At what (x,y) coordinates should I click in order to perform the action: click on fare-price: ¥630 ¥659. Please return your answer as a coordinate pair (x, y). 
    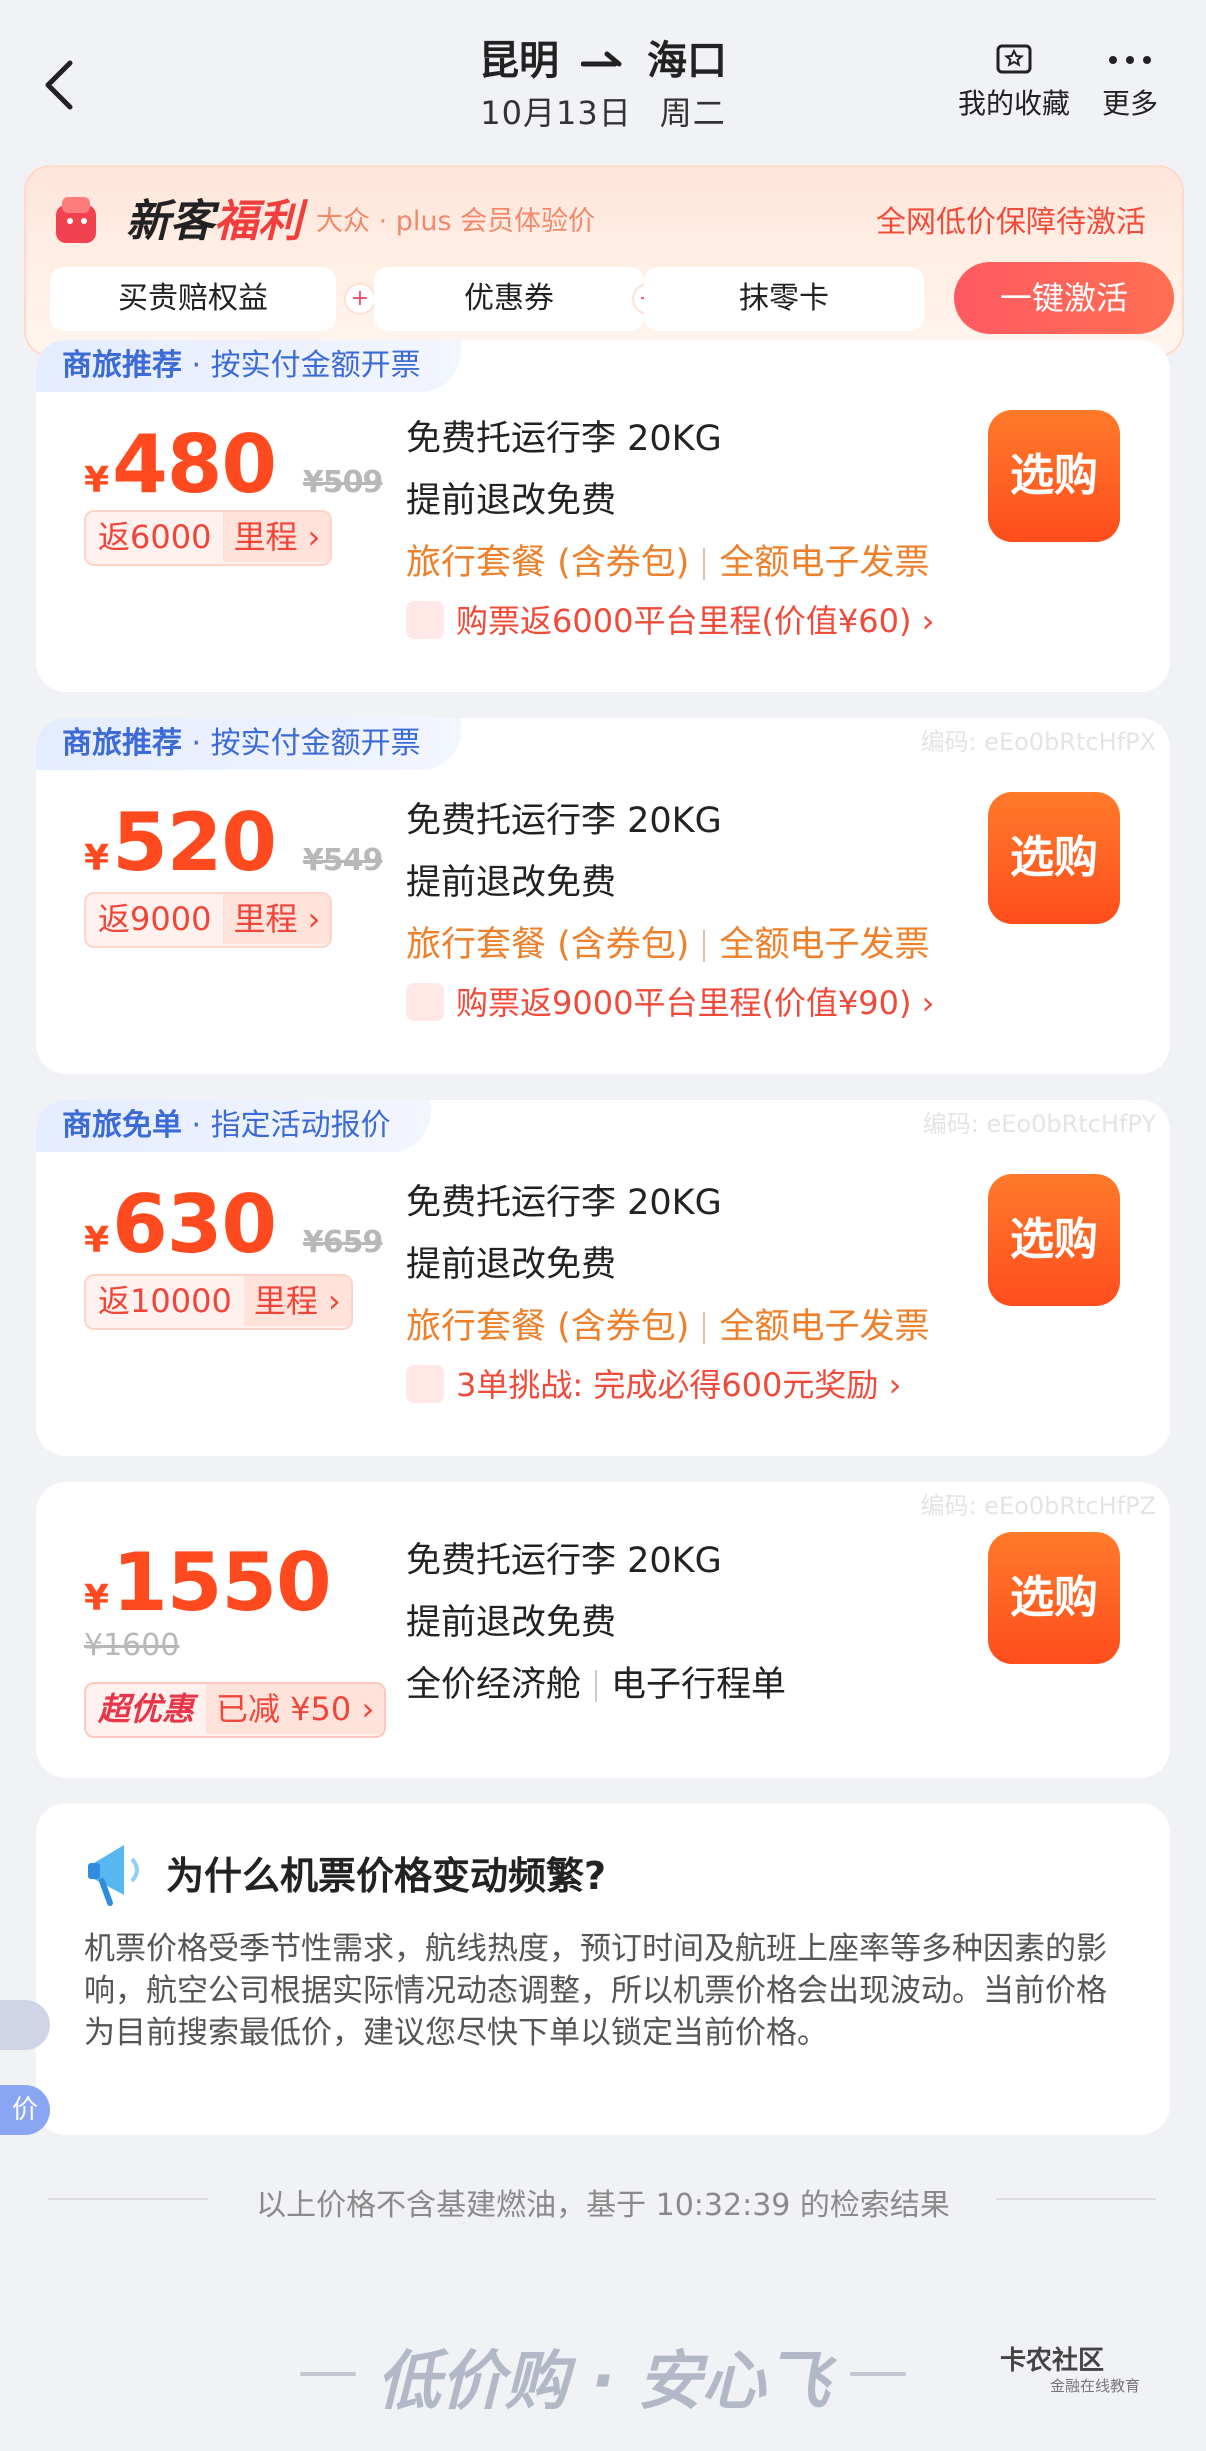
    Looking at the image, I should click on (233, 1224).